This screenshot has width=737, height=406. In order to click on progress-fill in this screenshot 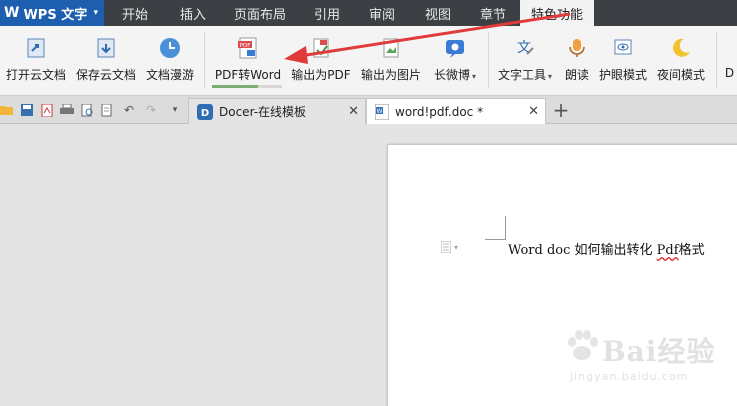, I will do `click(235, 86)`.